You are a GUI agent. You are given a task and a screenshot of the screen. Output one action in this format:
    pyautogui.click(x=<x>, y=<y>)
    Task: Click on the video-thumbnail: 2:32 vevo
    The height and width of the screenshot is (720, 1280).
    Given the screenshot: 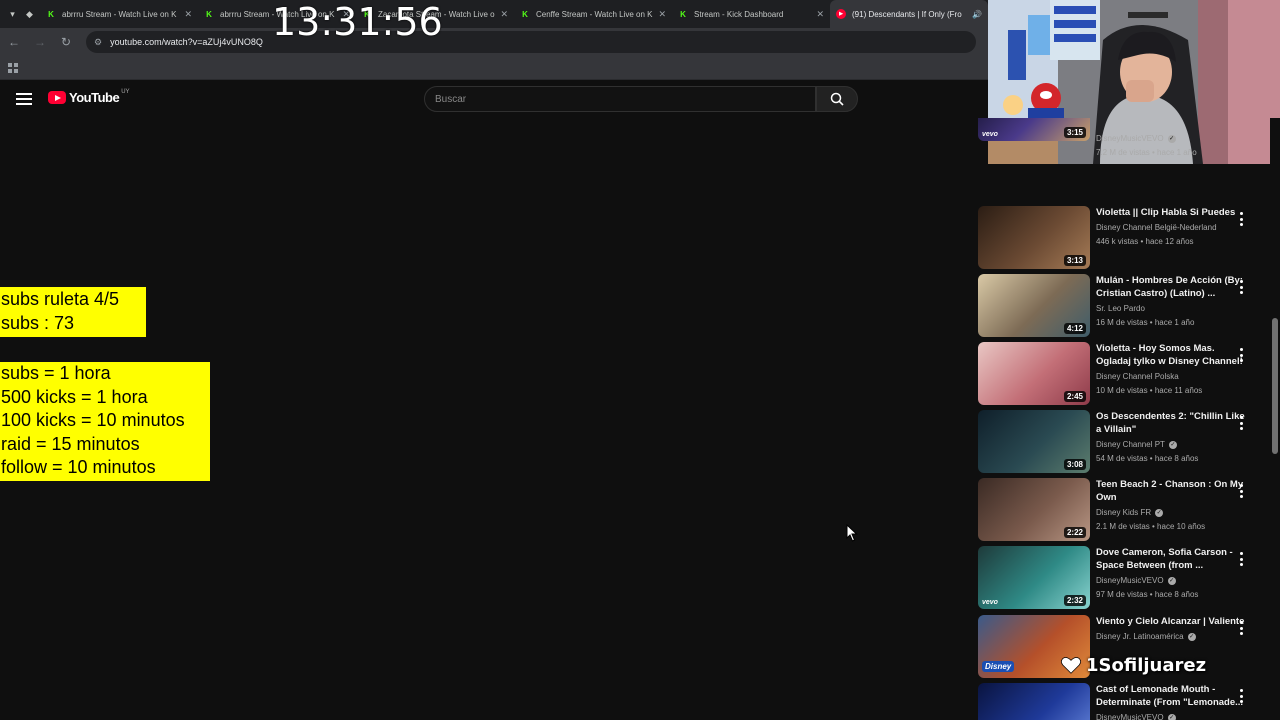 What is the action you would take?
    pyautogui.click(x=1034, y=577)
    